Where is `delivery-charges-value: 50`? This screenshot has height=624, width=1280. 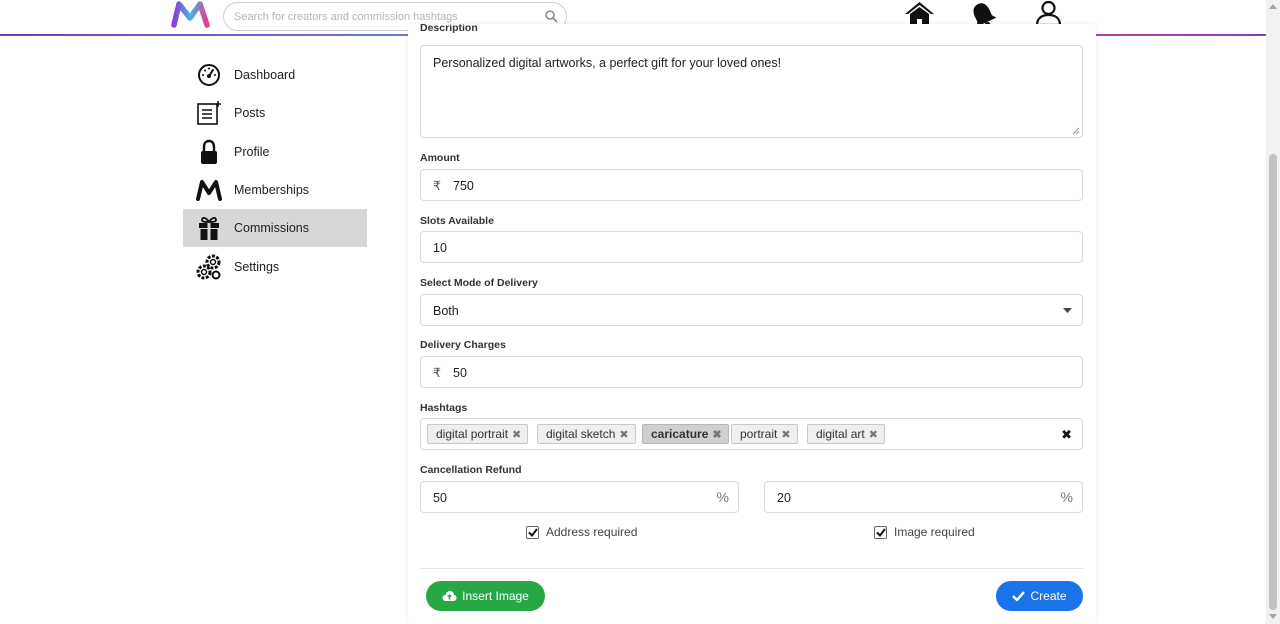 delivery-charges-value: 50 is located at coordinates (460, 373).